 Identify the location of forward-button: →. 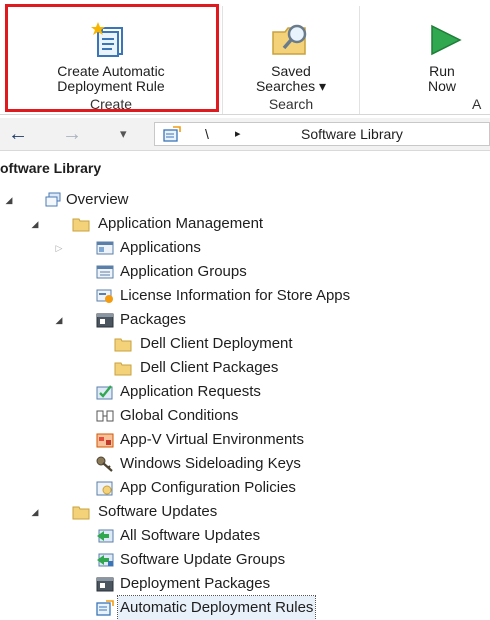
(75, 134).